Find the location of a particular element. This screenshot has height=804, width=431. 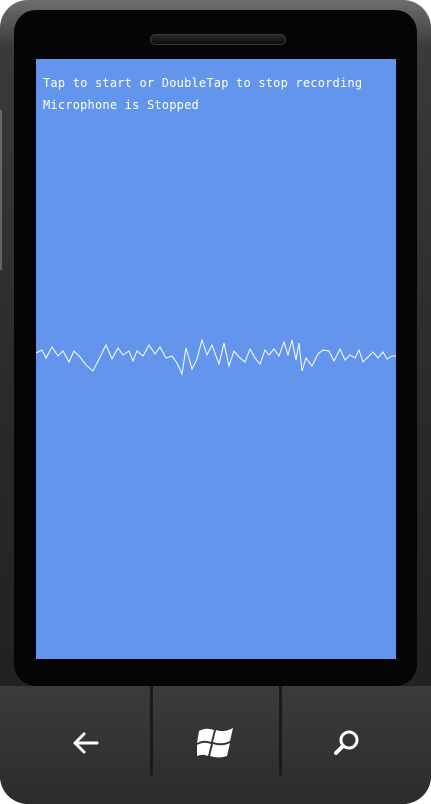

search-icon is located at coordinates (347, 745).